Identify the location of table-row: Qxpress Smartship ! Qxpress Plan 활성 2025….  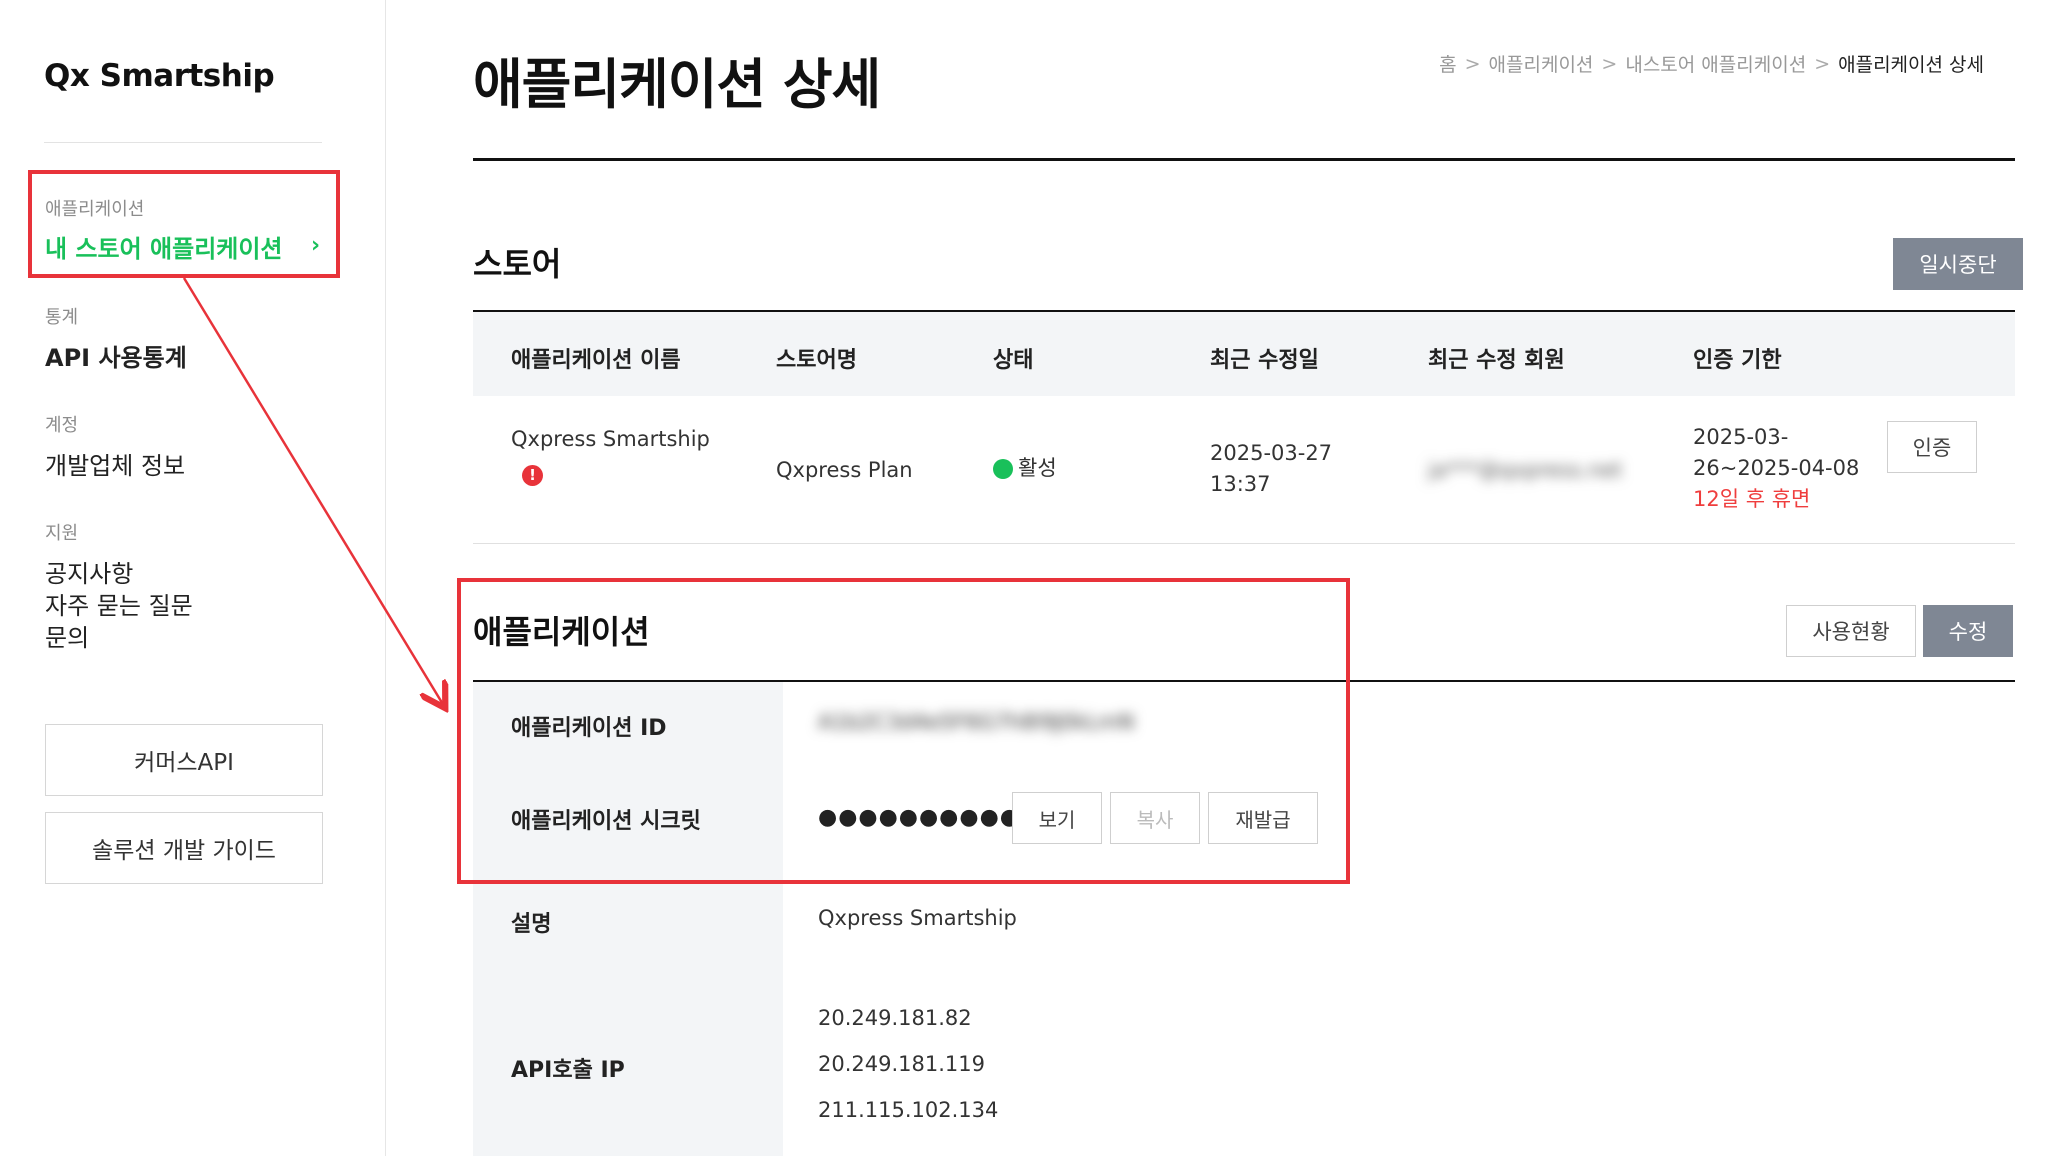
(1244, 470).